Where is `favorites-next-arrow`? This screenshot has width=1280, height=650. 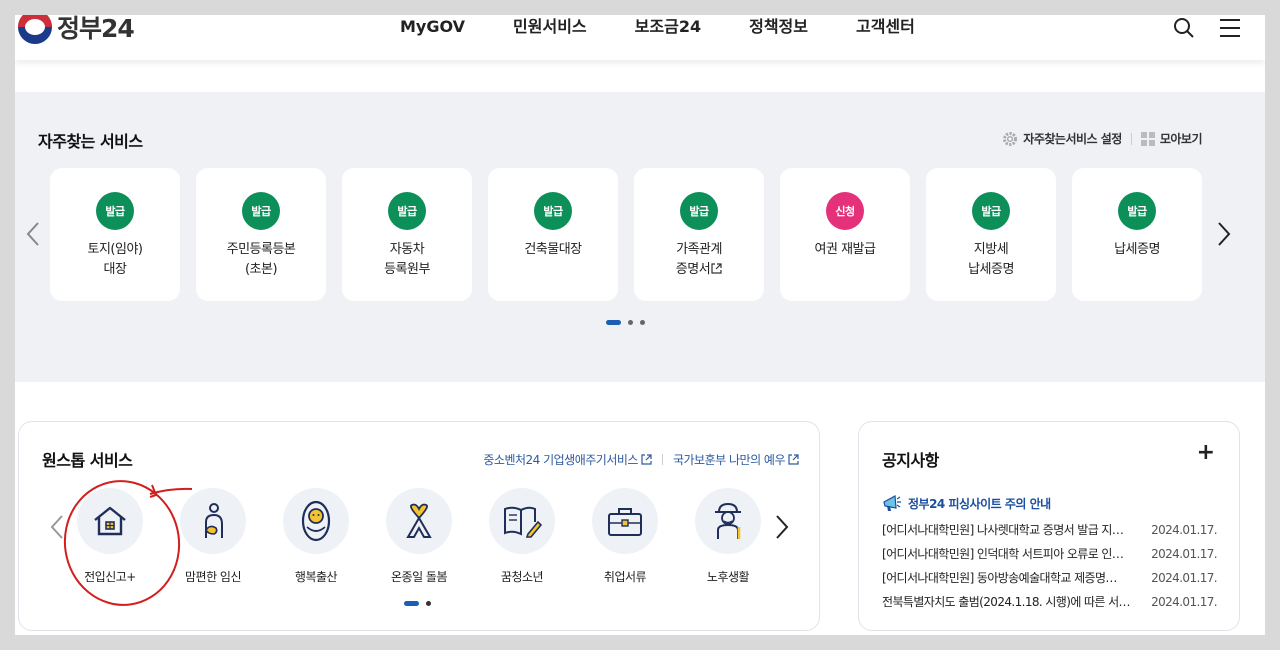 favorites-next-arrow is located at coordinates (1224, 236).